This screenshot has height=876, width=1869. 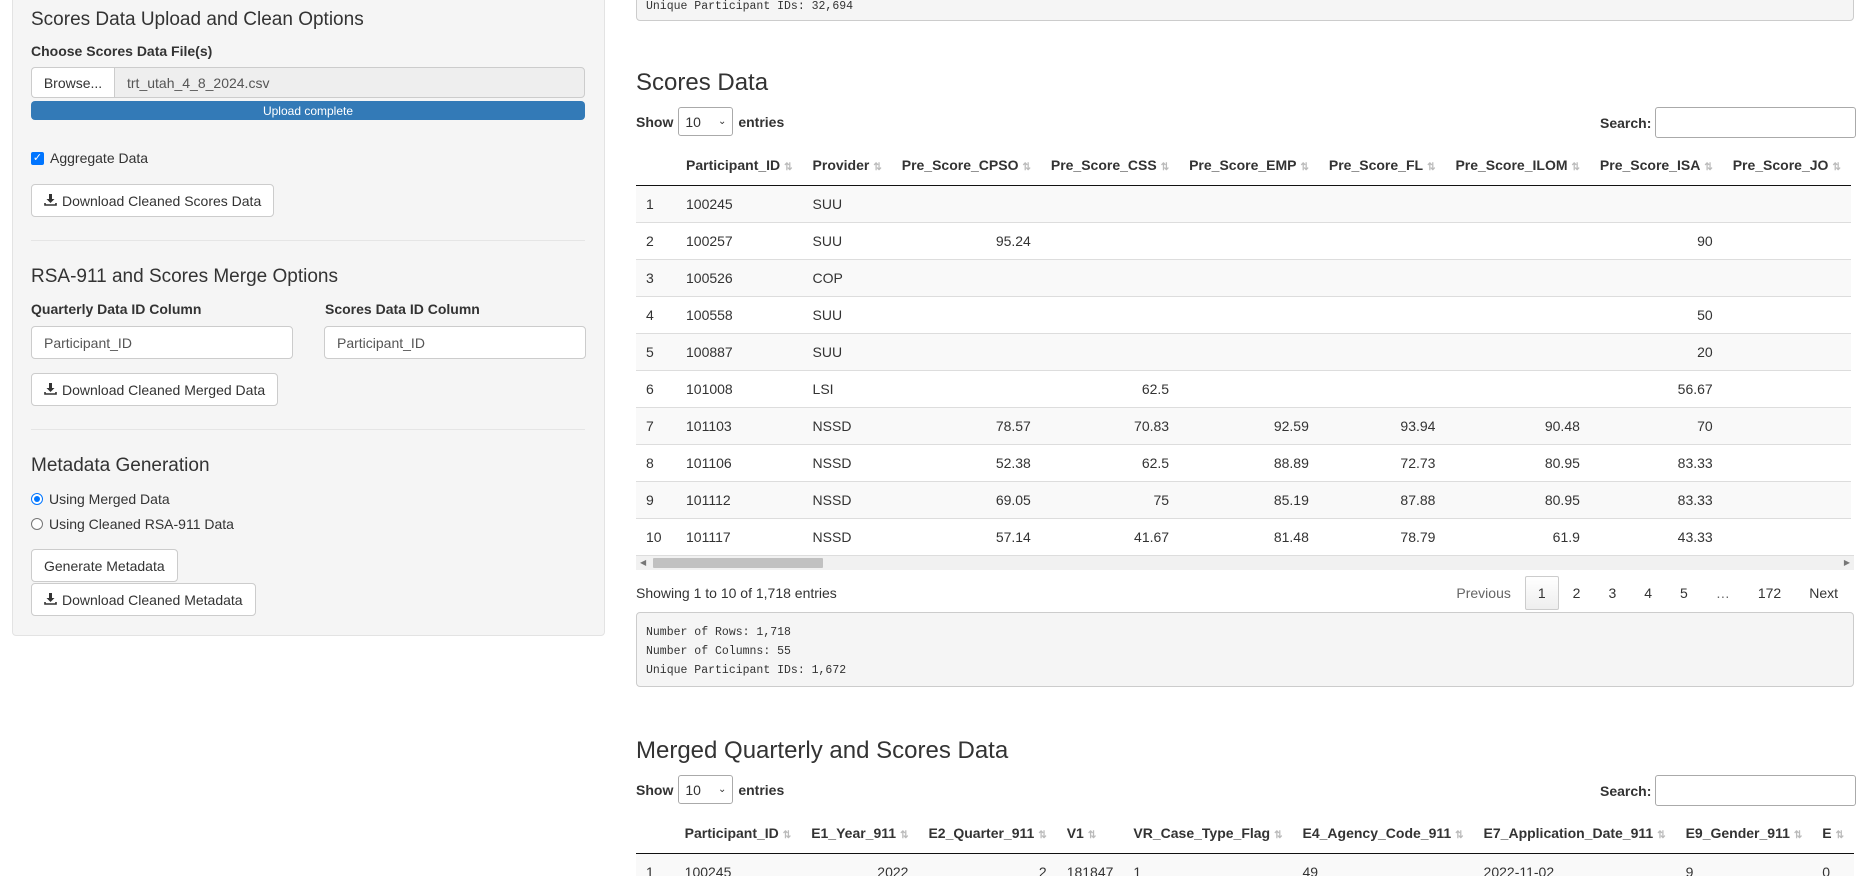 What do you see at coordinates (1684, 593) in the screenshot?
I see `page-button-5: 5` at bounding box center [1684, 593].